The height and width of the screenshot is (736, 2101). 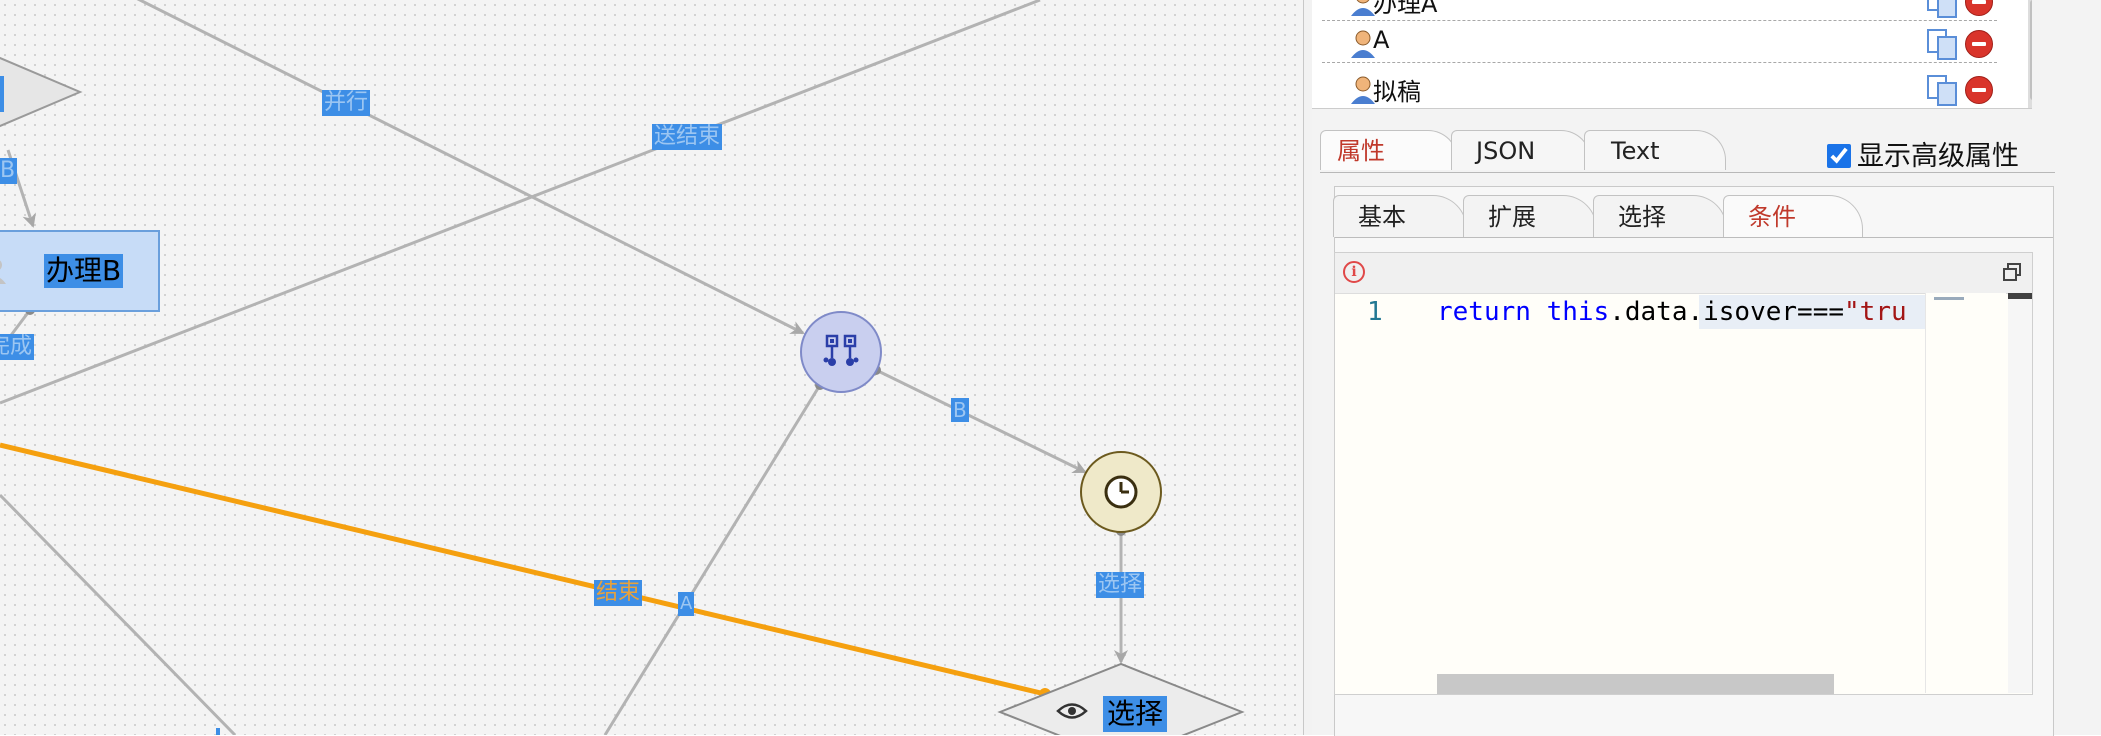 What do you see at coordinates (1659, 10) in the screenshot?
I see `user-row: 办理A` at bounding box center [1659, 10].